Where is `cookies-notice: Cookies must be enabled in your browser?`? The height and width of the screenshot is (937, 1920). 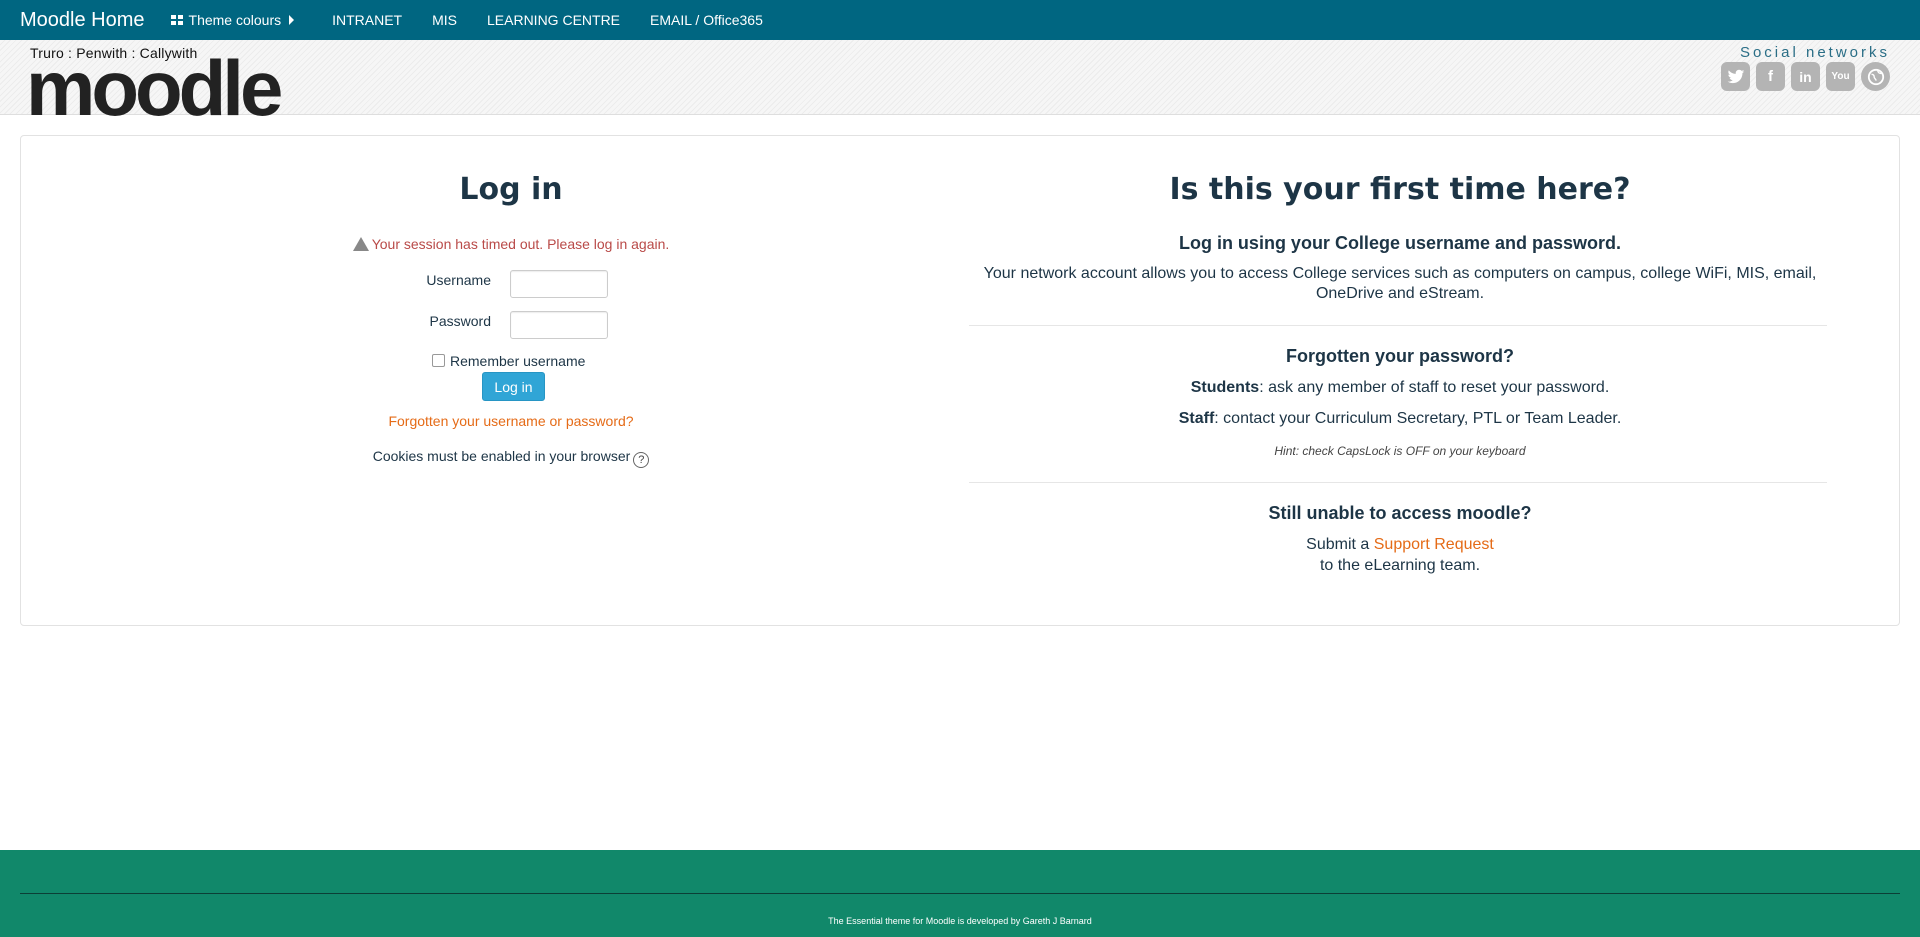
cookies-notice: Cookies must be enabled in your browser? is located at coordinates (511, 458).